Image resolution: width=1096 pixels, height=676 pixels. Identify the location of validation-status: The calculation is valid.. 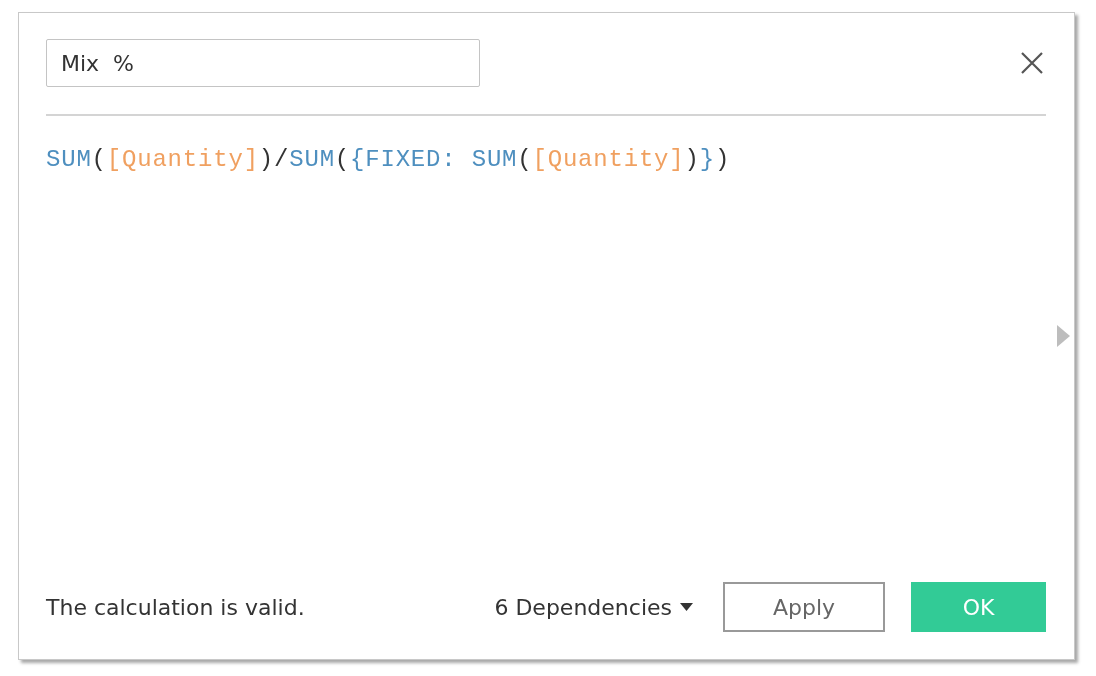
(176, 607).